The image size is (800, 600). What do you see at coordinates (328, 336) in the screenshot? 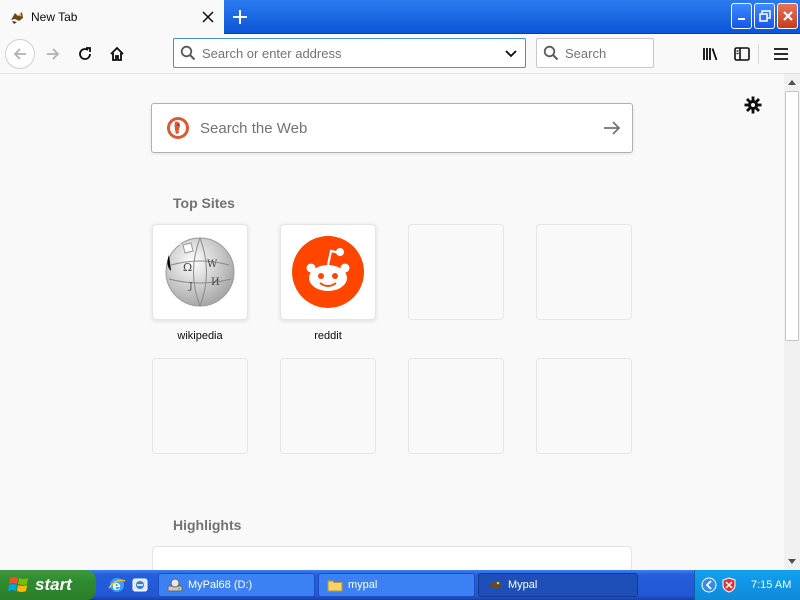
I see `top-site-label: reddit` at bounding box center [328, 336].